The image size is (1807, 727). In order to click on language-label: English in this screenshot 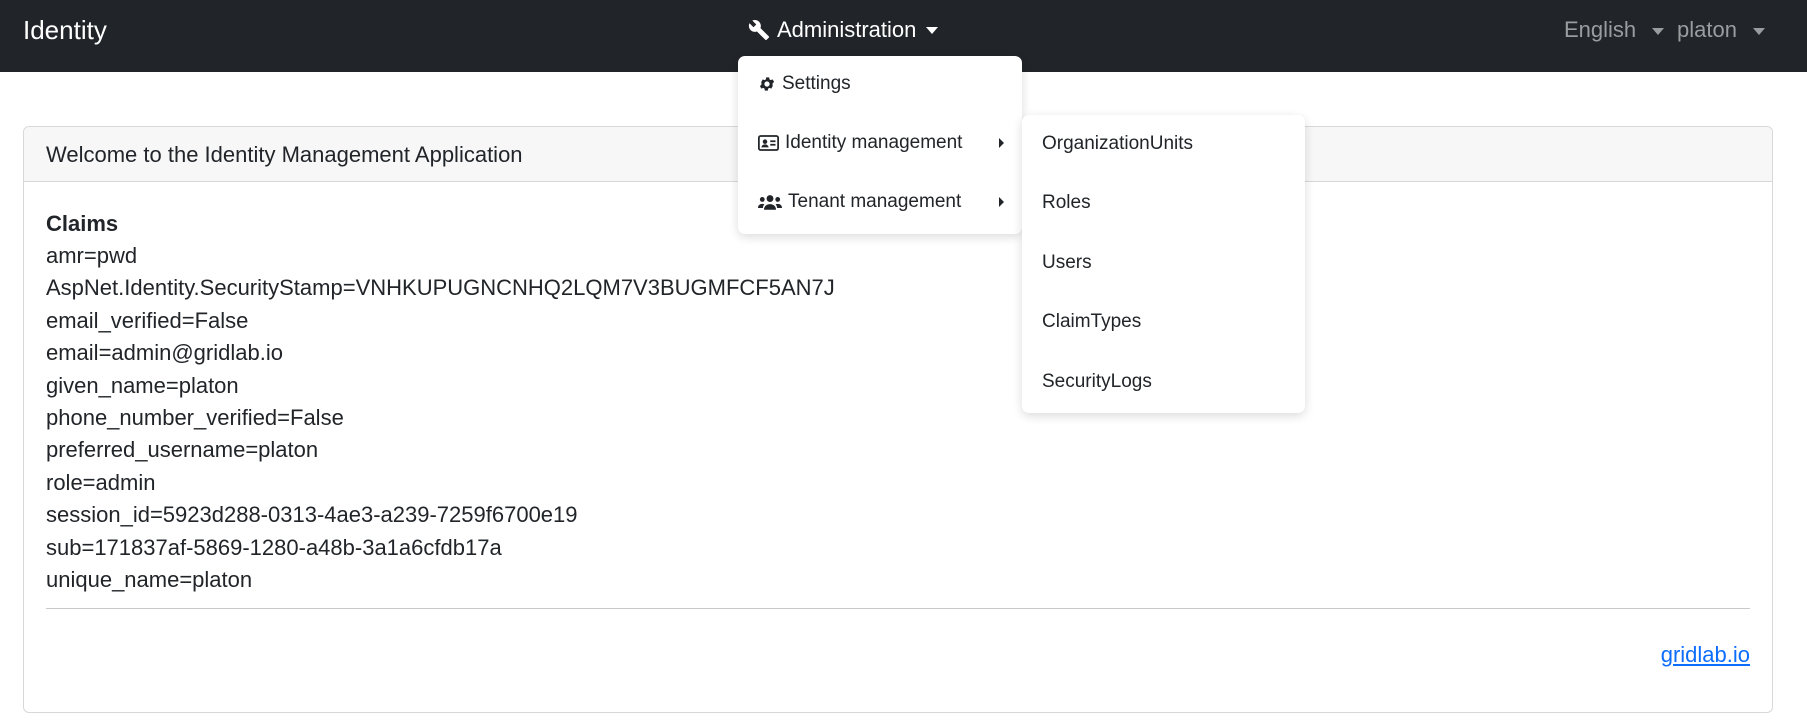, I will do `click(1600, 29)`.